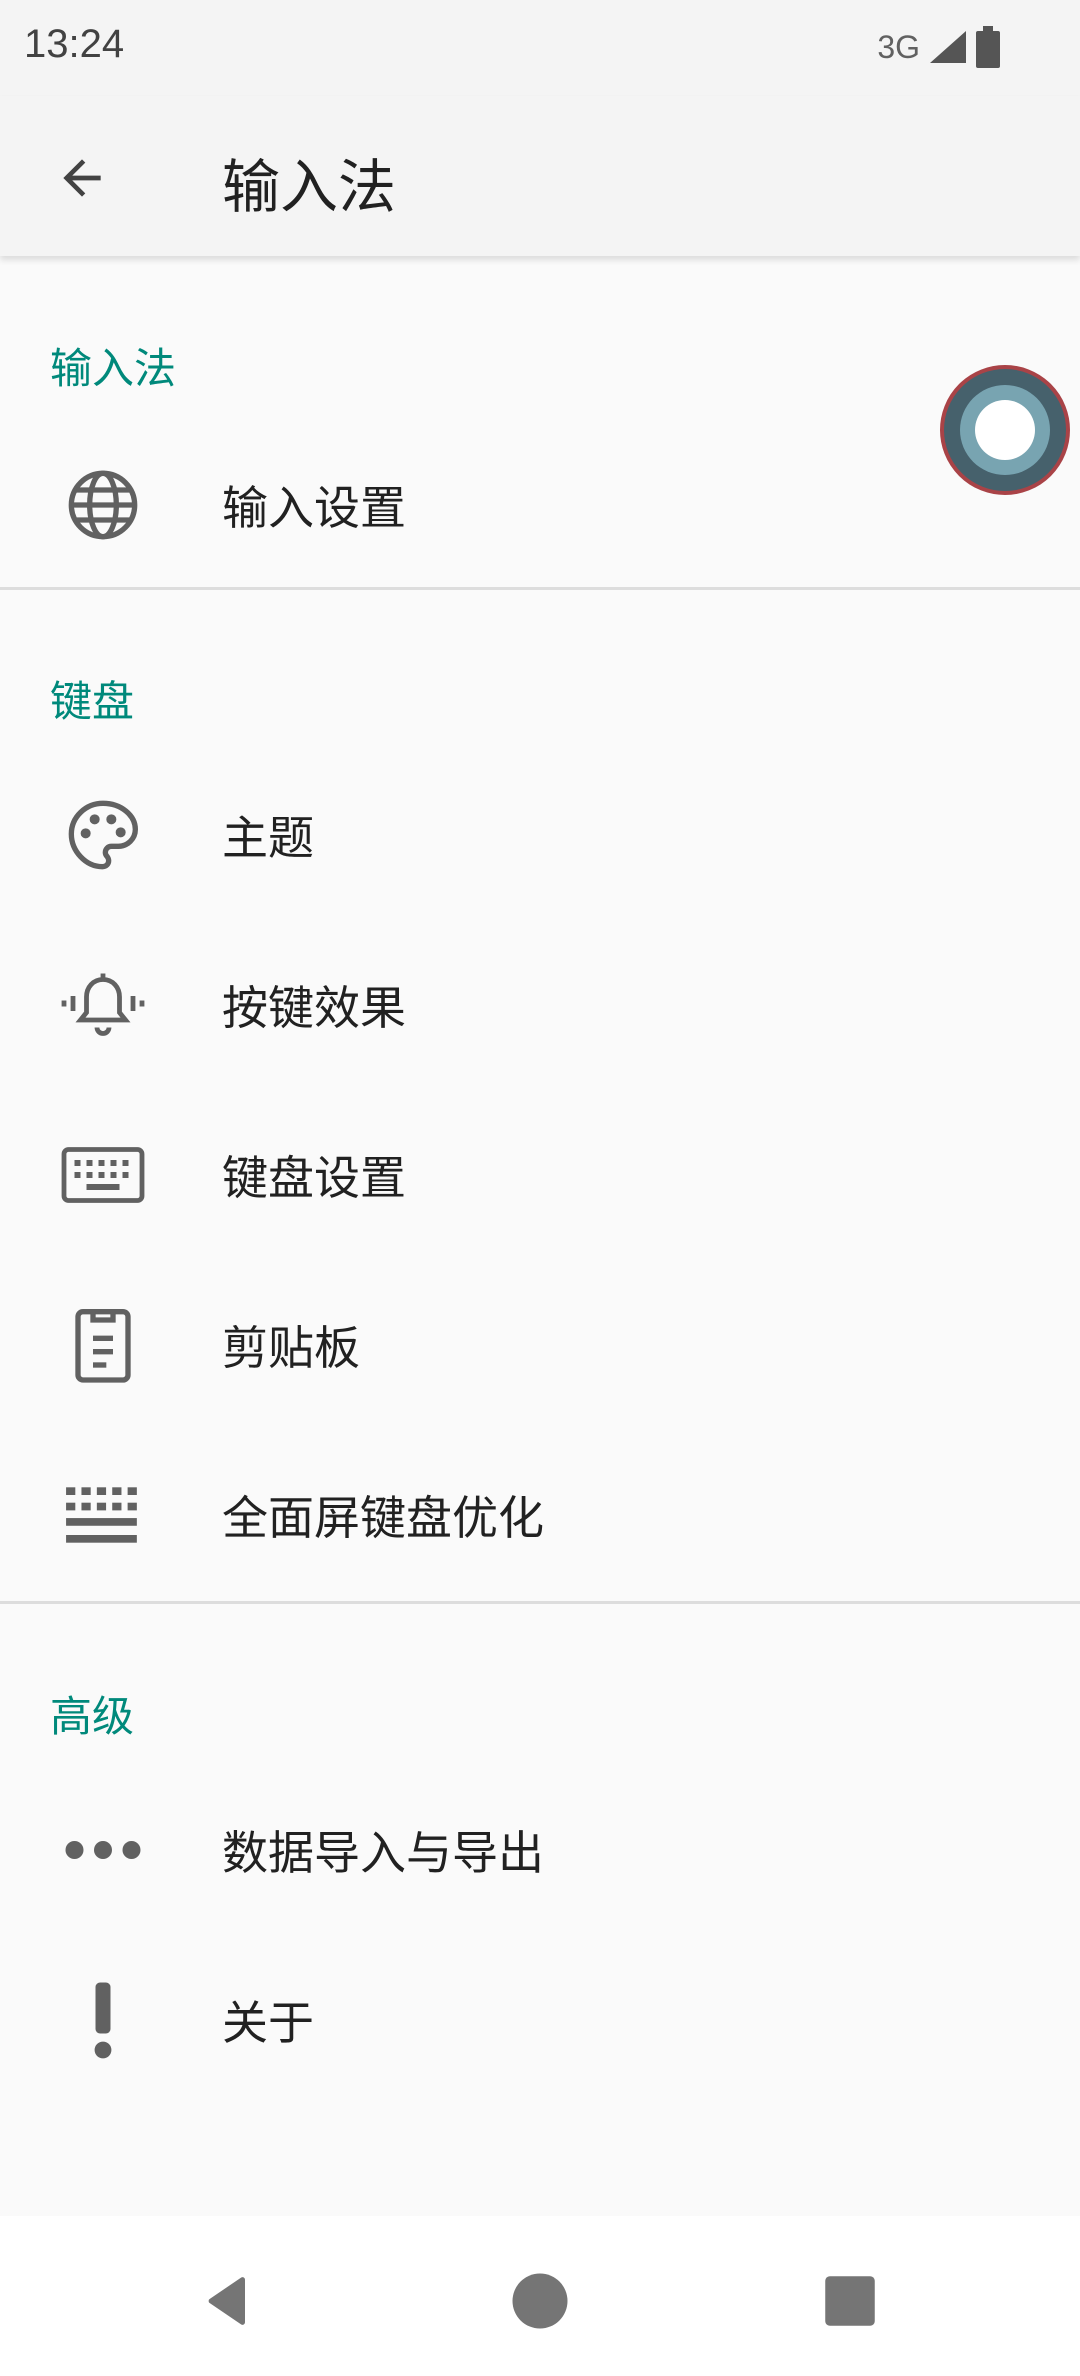  What do you see at coordinates (314, 1008) in the screenshot?
I see `menu-item-label: 按键效果` at bounding box center [314, 1008].